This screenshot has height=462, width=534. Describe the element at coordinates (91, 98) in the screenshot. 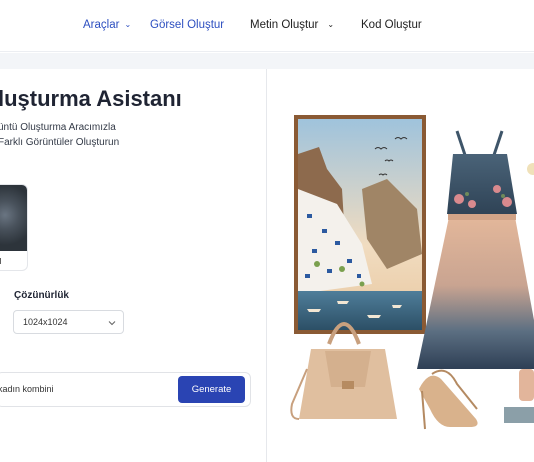

I see `page-title: luşturma Asistanı` at that location.